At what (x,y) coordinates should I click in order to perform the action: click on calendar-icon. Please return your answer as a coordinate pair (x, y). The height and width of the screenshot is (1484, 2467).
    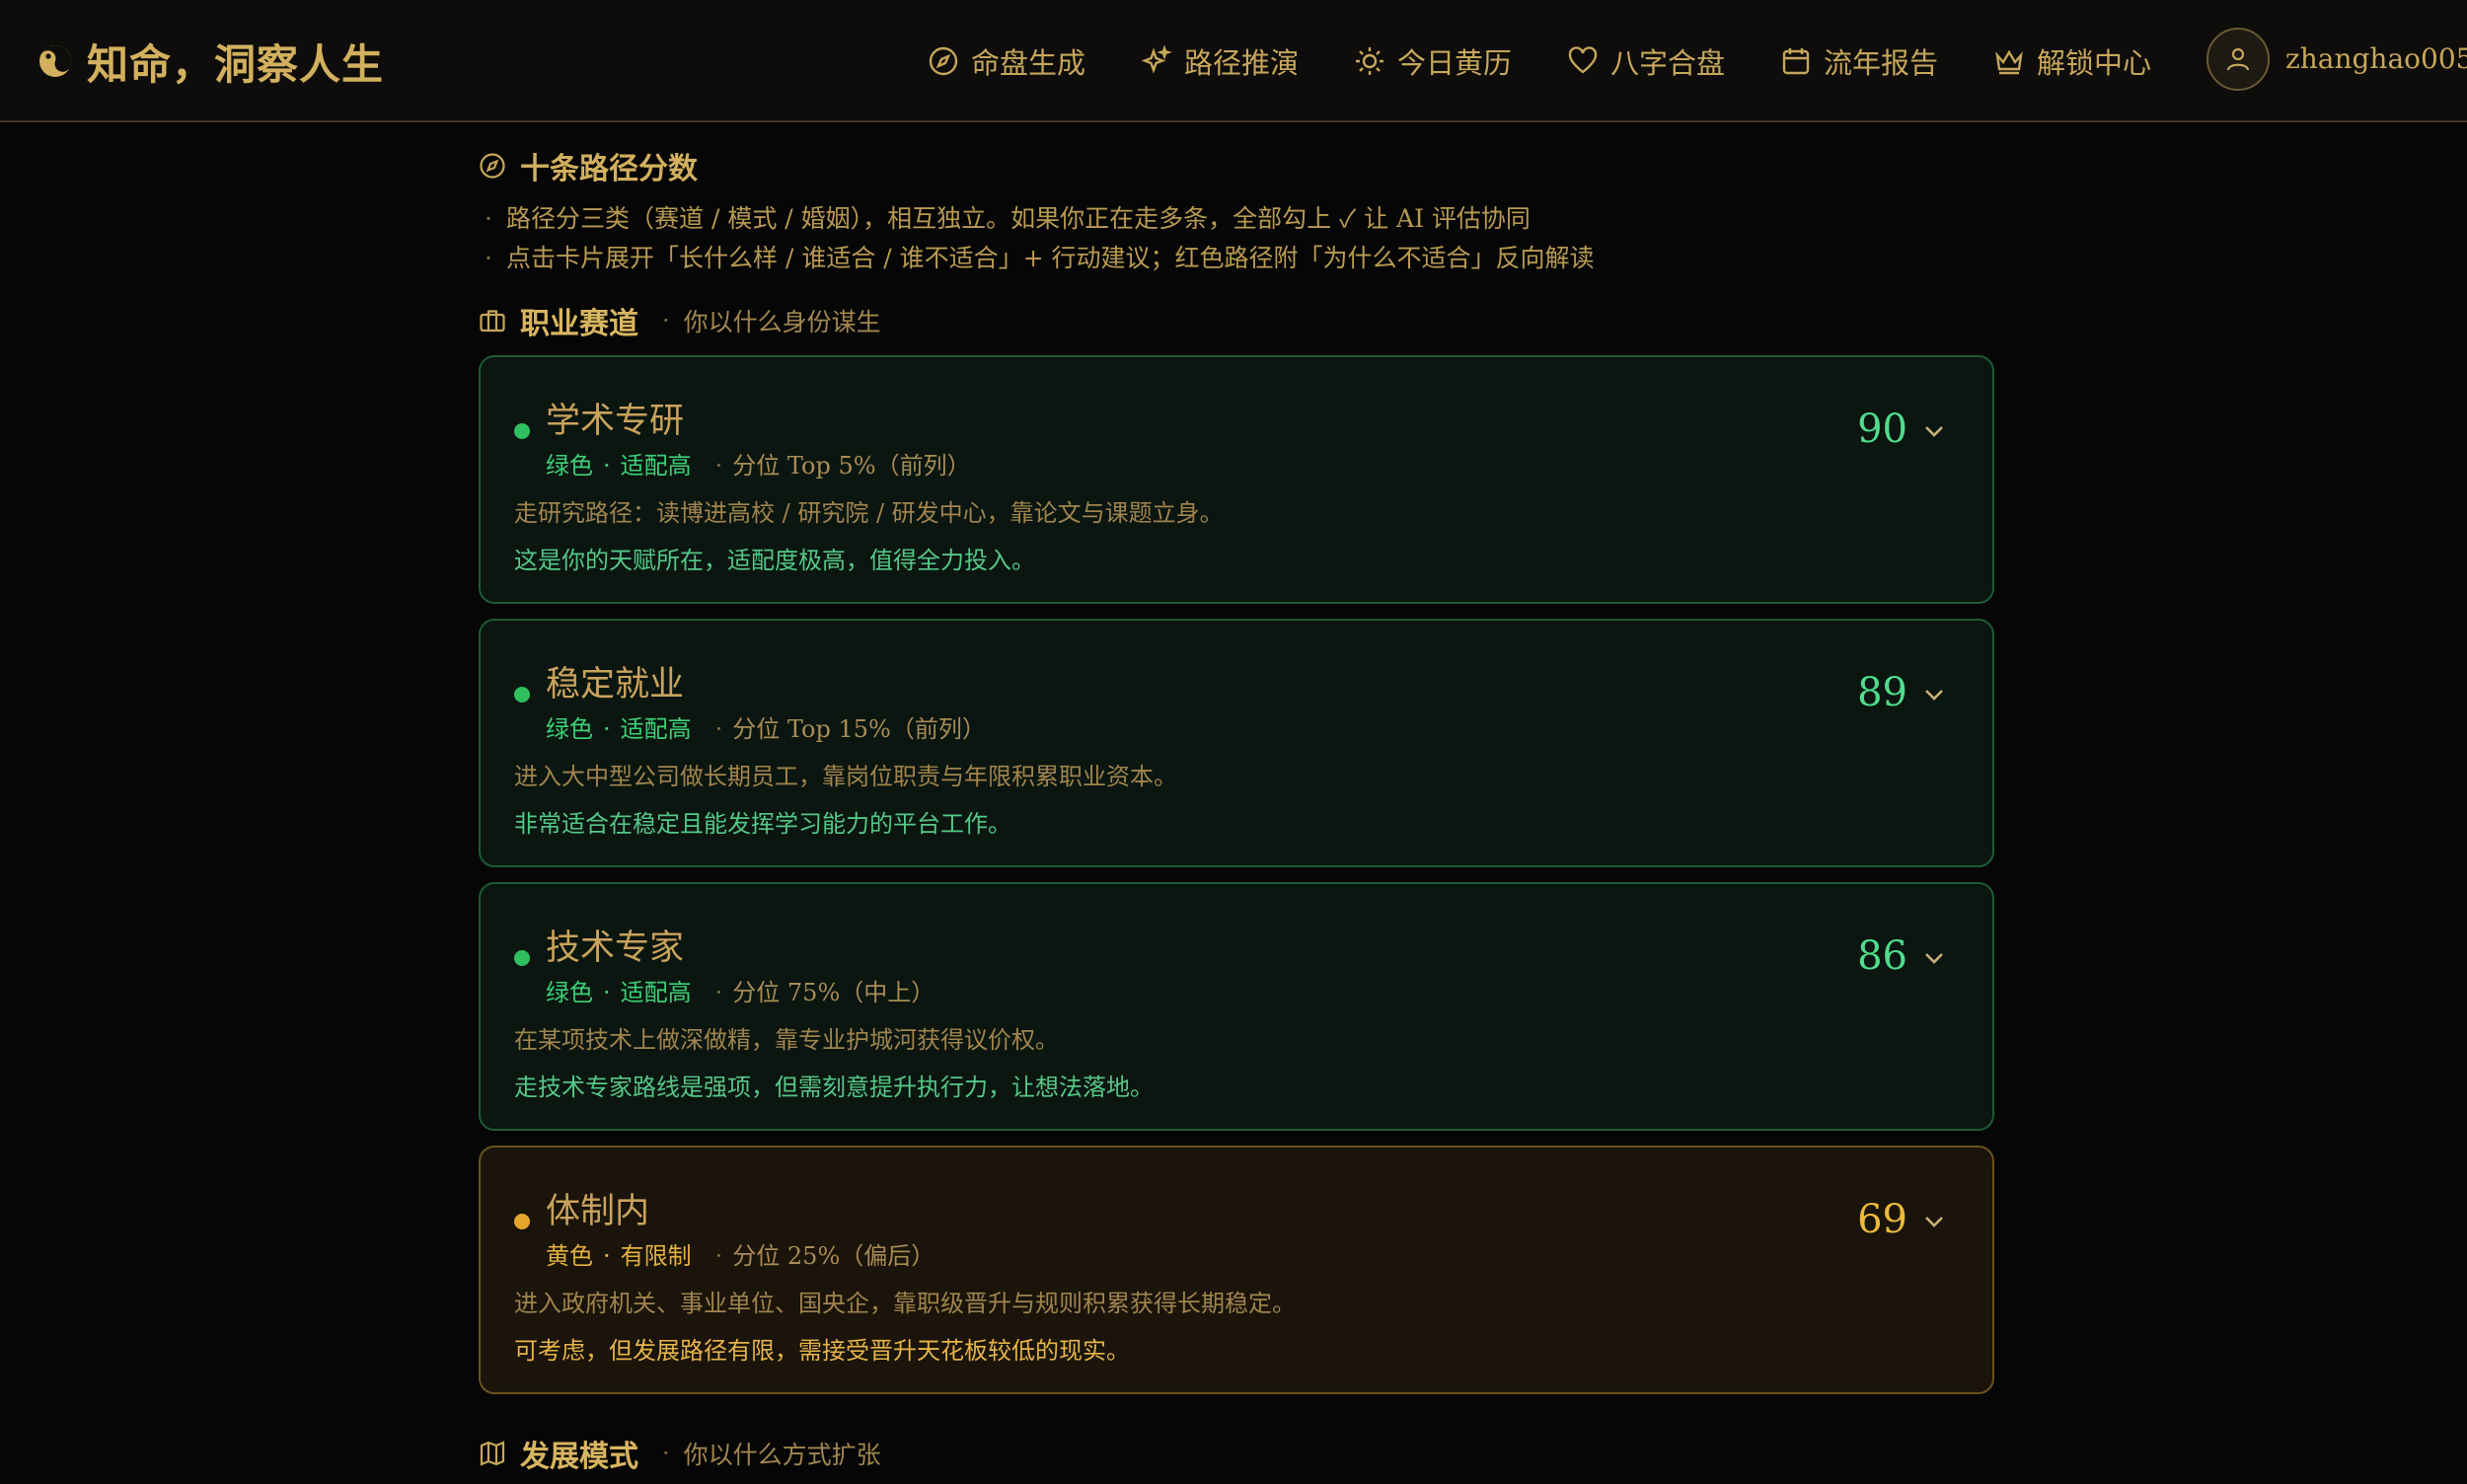
    Looking at the image, I should click on (1796, 61).